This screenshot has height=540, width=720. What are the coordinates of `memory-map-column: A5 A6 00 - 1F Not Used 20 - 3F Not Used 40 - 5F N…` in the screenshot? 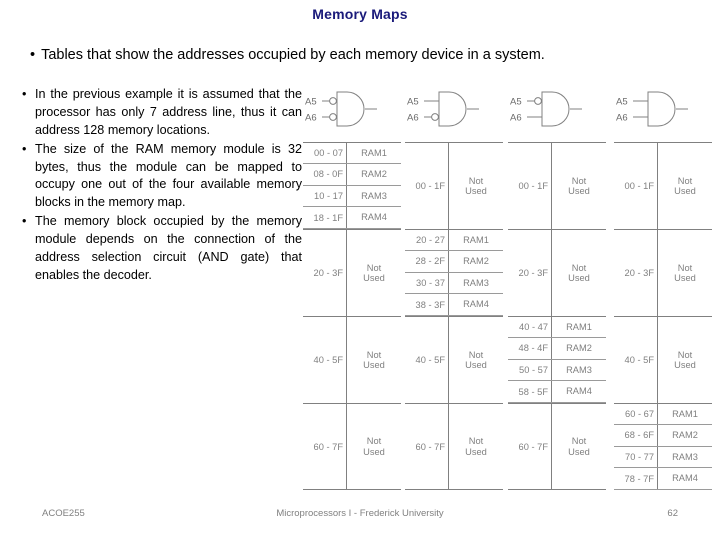 It's located at (663, 289).